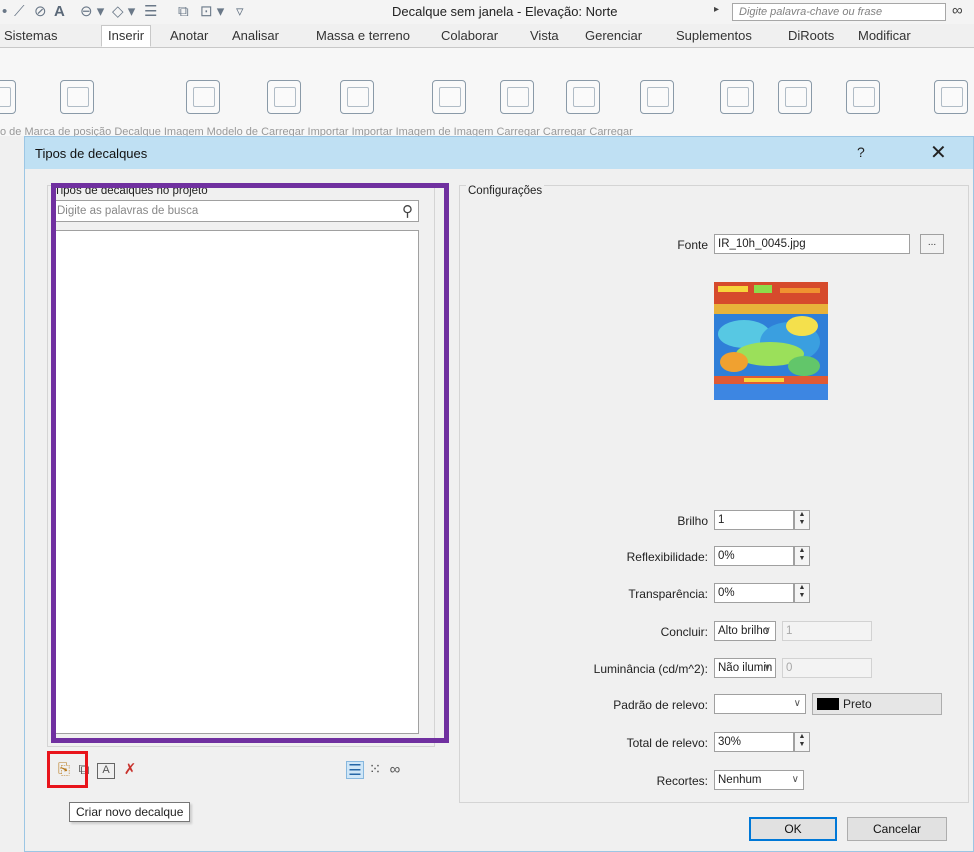 The image size is (974, 852). Describe the element at coordinates (692, 245) in the screenshot. I see `source-label: Fonte` at that location.